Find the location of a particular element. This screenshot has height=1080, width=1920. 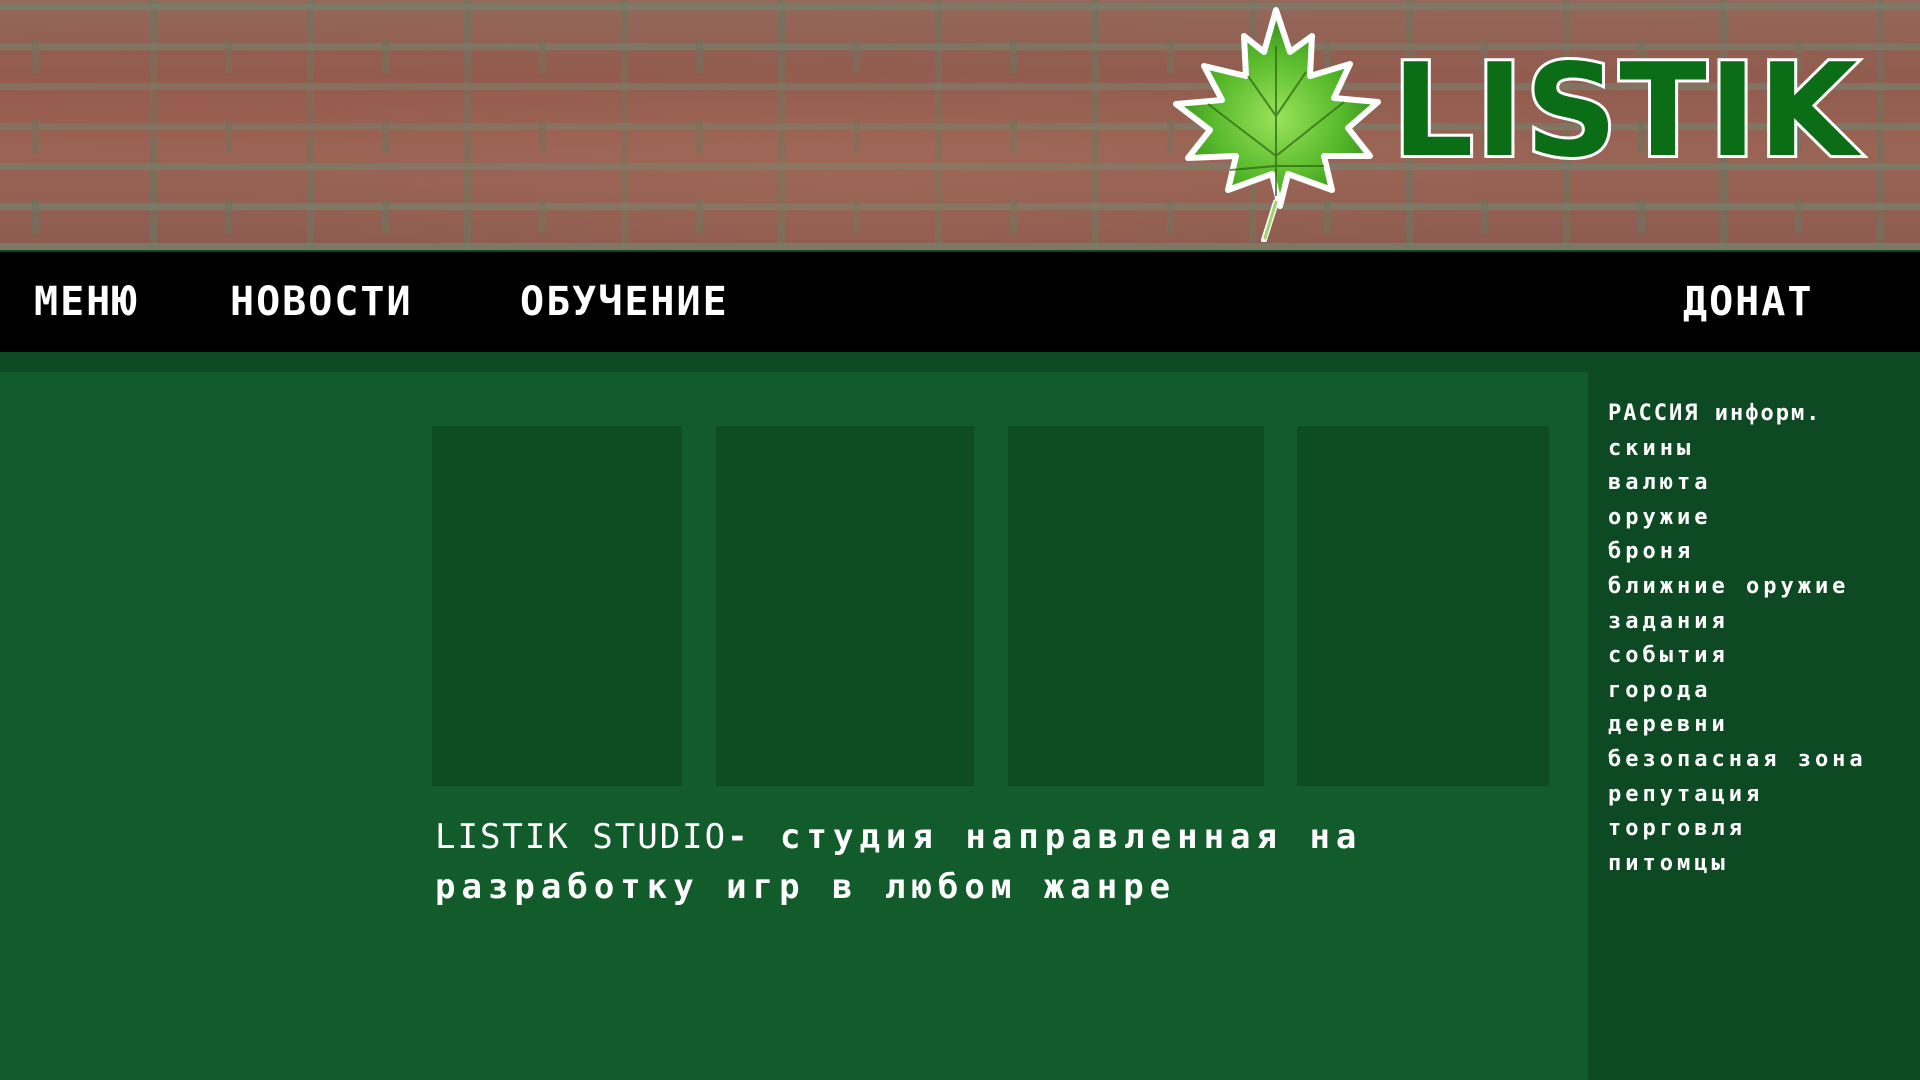

sidebar-item-villages: деревни is located at coordinates (1764, 725).